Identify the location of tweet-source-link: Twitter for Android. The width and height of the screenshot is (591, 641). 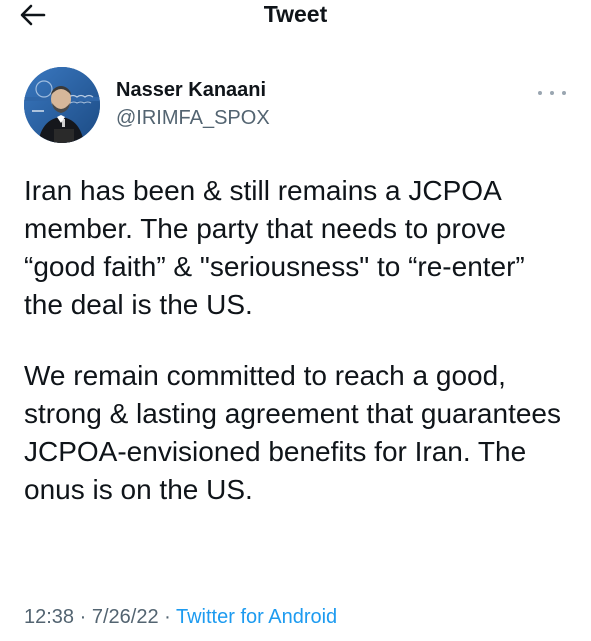
(256, 617).